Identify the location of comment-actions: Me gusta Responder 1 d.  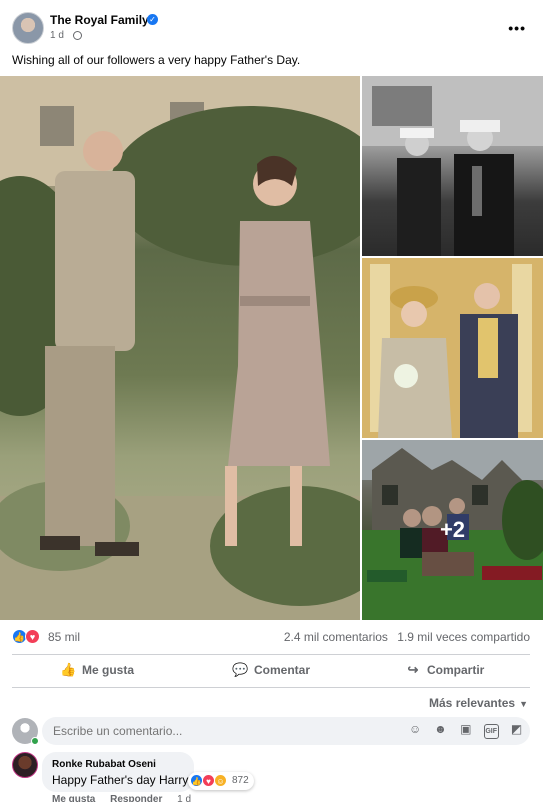
(127, 798).